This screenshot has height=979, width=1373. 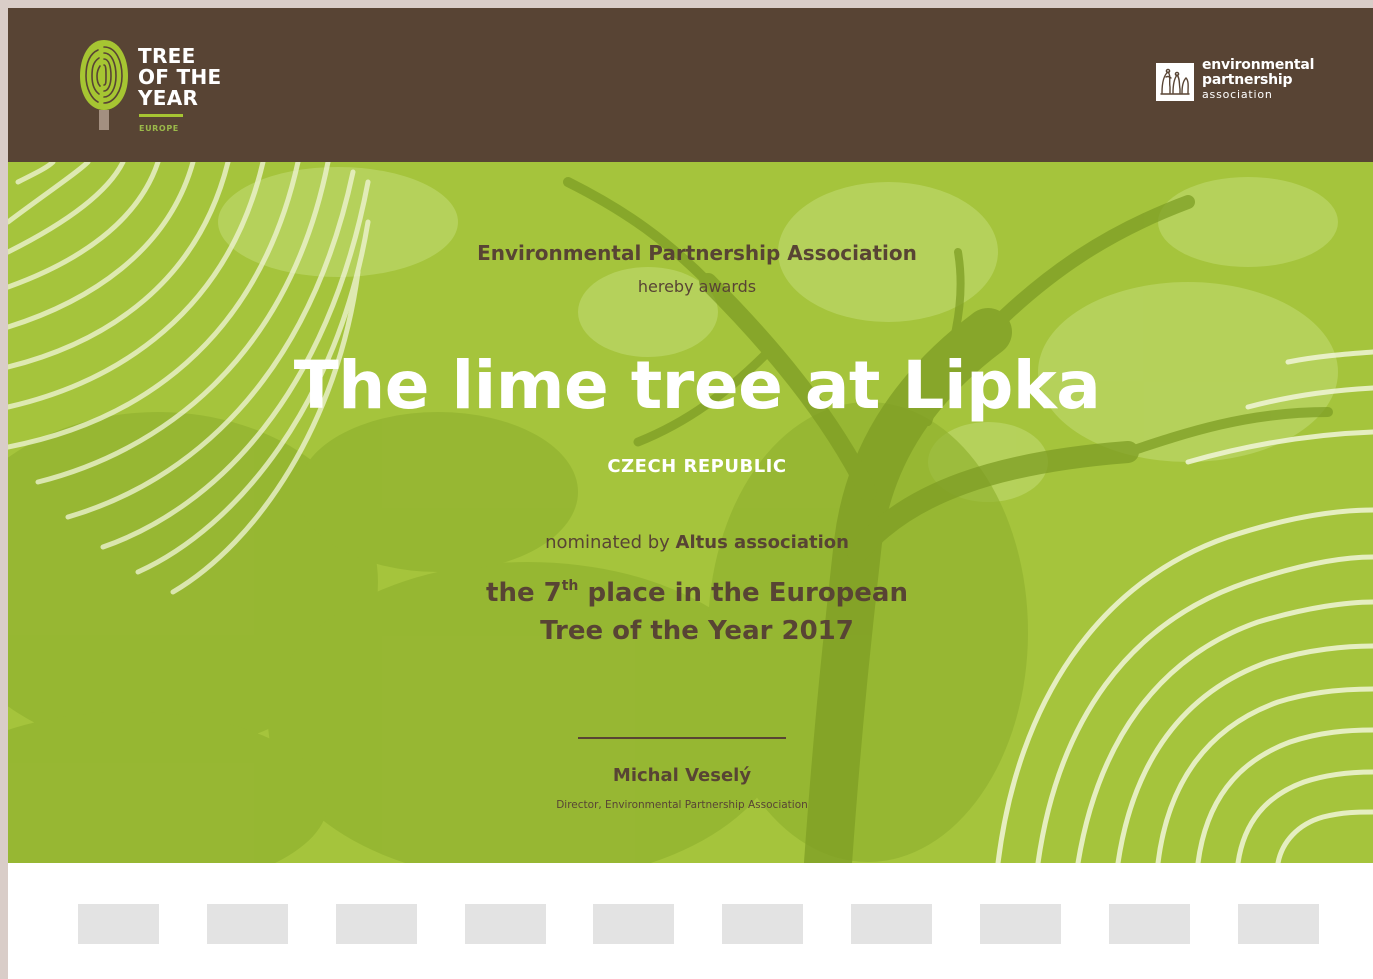 I want to click on tree-of-the-year-wordmark: TREE OF THE YEAR, so click(x=179, y=77).